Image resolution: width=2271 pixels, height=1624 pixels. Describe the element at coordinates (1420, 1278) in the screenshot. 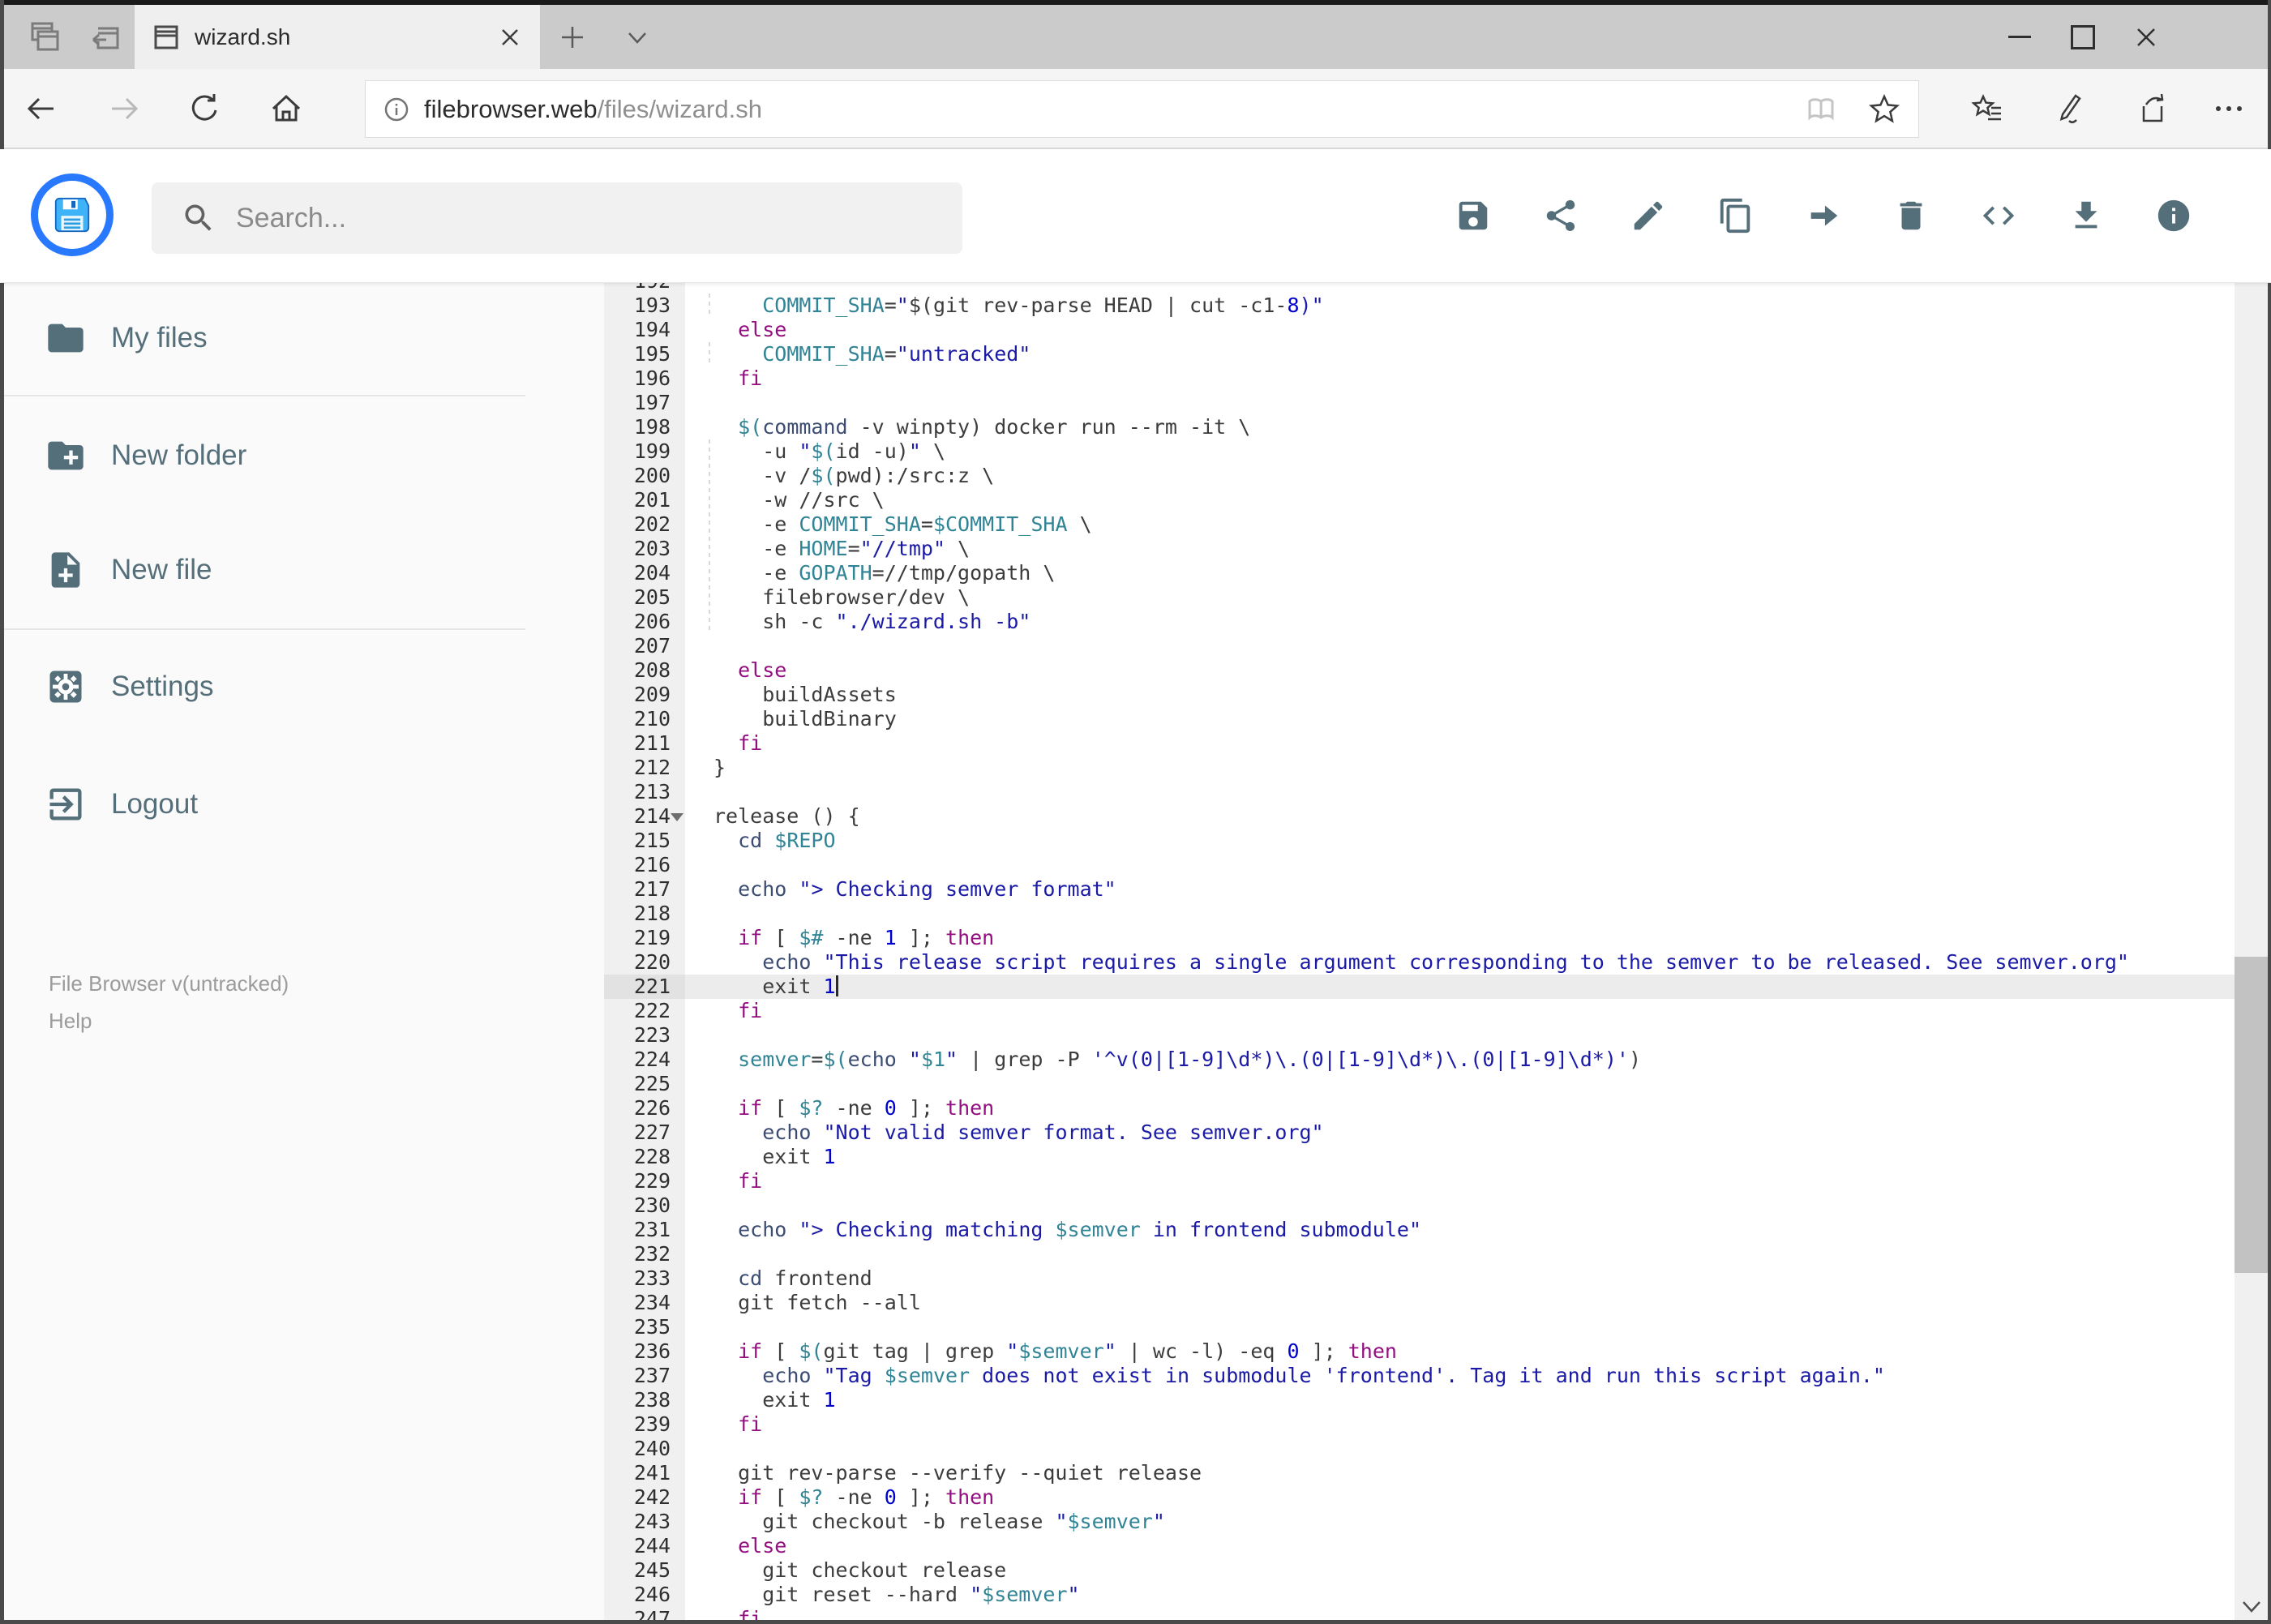

I see `code-line: 233 cd frontend` at that location.